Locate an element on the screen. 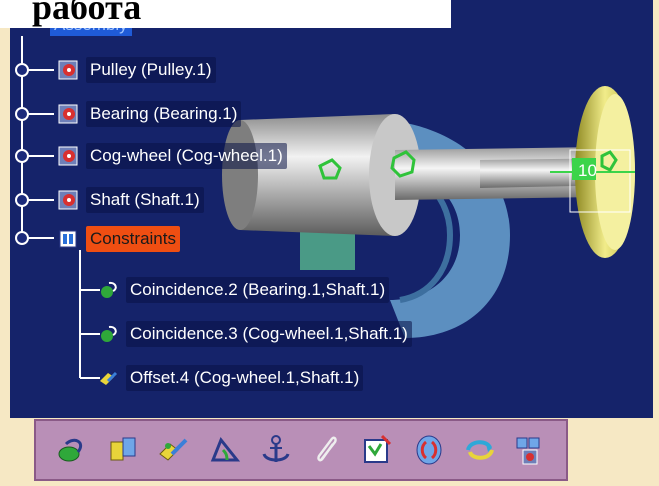  tree-node-coincidence-2: Coincidence.2 (Bearing.1,Shaft.1) is located at coordinates (244, 290).